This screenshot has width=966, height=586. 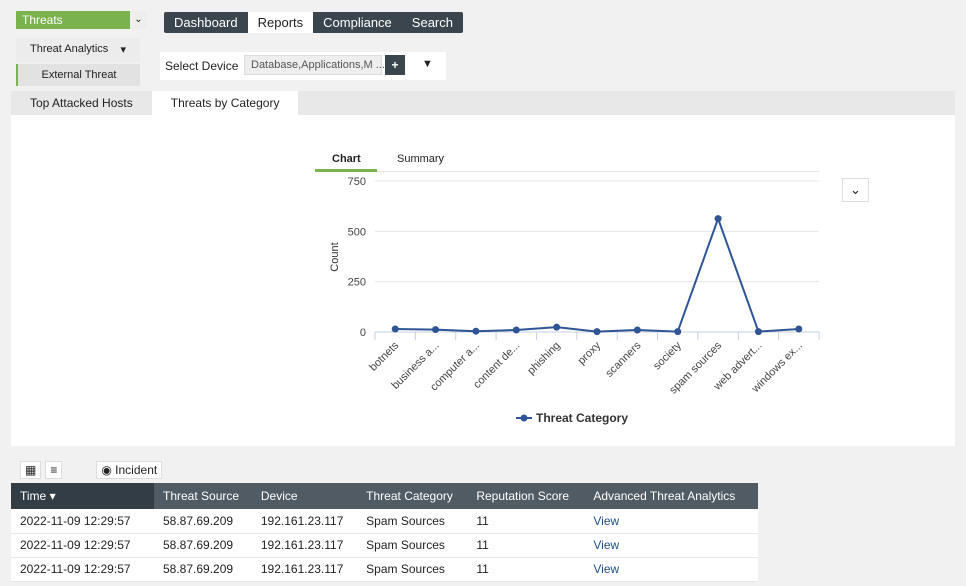 I want to click on column-header: Device, so click(x=304, y=496).